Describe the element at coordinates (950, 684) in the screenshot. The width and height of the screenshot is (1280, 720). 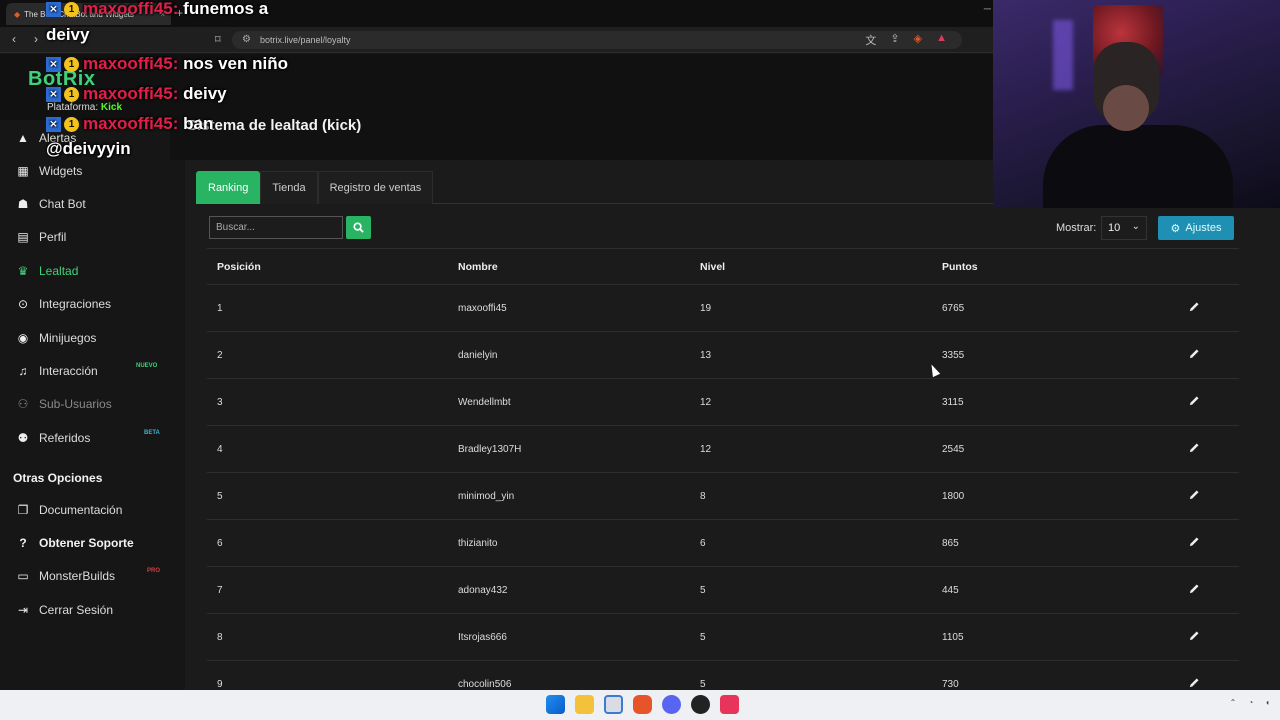
I see `cell-puntos: 730` at that location.